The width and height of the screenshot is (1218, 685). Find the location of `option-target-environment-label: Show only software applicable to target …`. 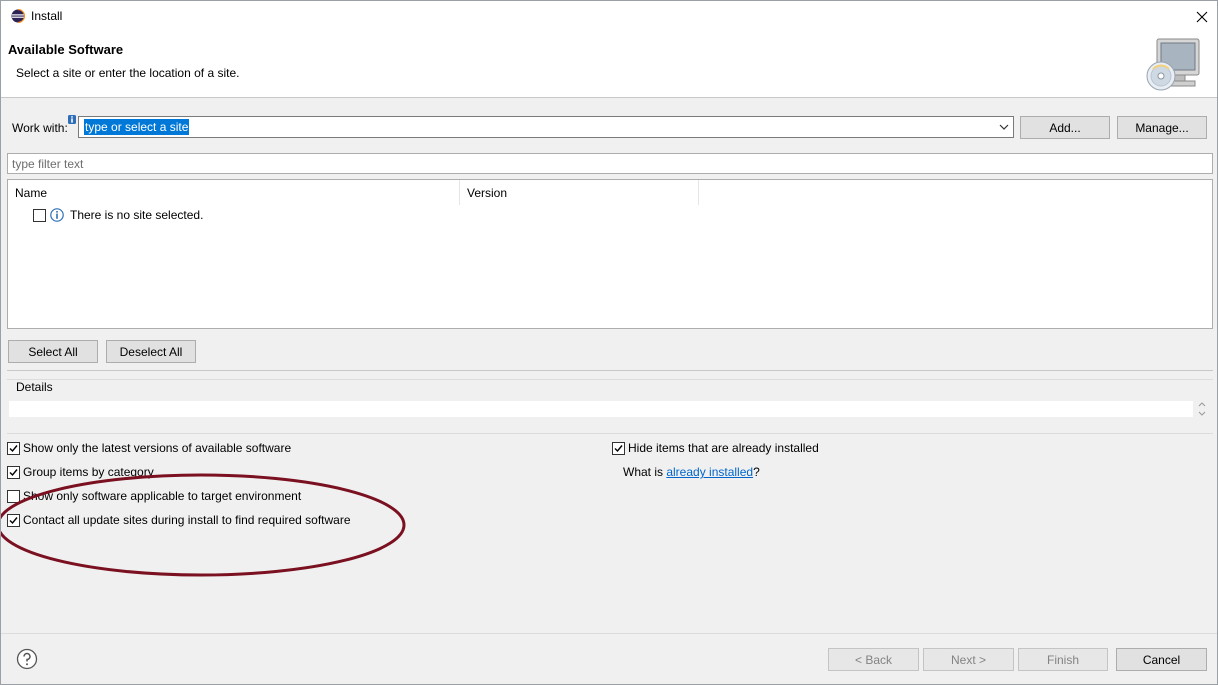

option-target-environment-label: Show only software applicable to target … is located at coordinates (162, 496).